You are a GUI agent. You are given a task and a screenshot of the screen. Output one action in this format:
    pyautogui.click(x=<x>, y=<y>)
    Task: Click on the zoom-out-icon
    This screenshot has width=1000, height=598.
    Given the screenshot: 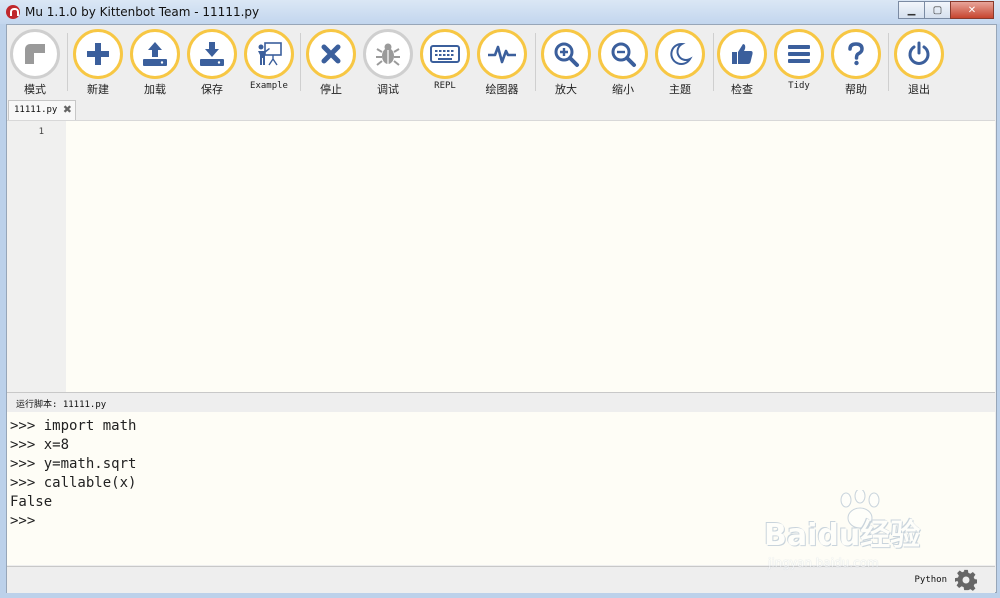 What is the action you would take?
    pyautogui.click(x=623, y=54)
    